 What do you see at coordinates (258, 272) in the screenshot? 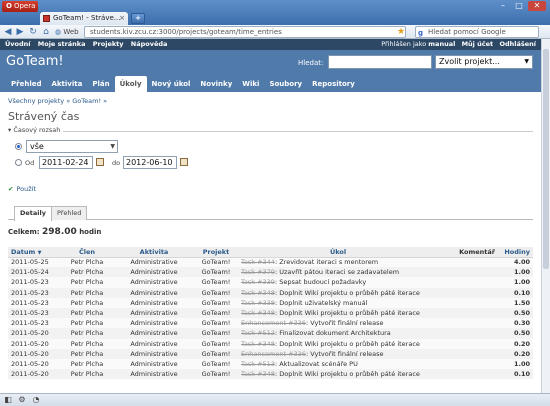
I see `issue-link: Task #379` at bounding box center [258, 272].